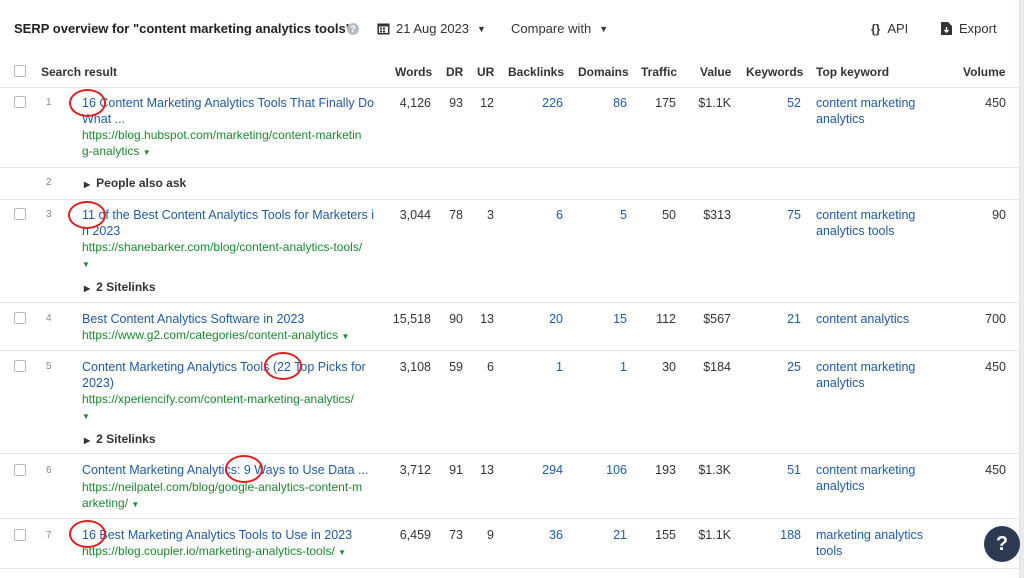 Image resolution: width=1024 pixels, height=578 pixels. Describe the element at coordinates (794, 367) in the screenshot. I see `keywords-link: 25` at that location.